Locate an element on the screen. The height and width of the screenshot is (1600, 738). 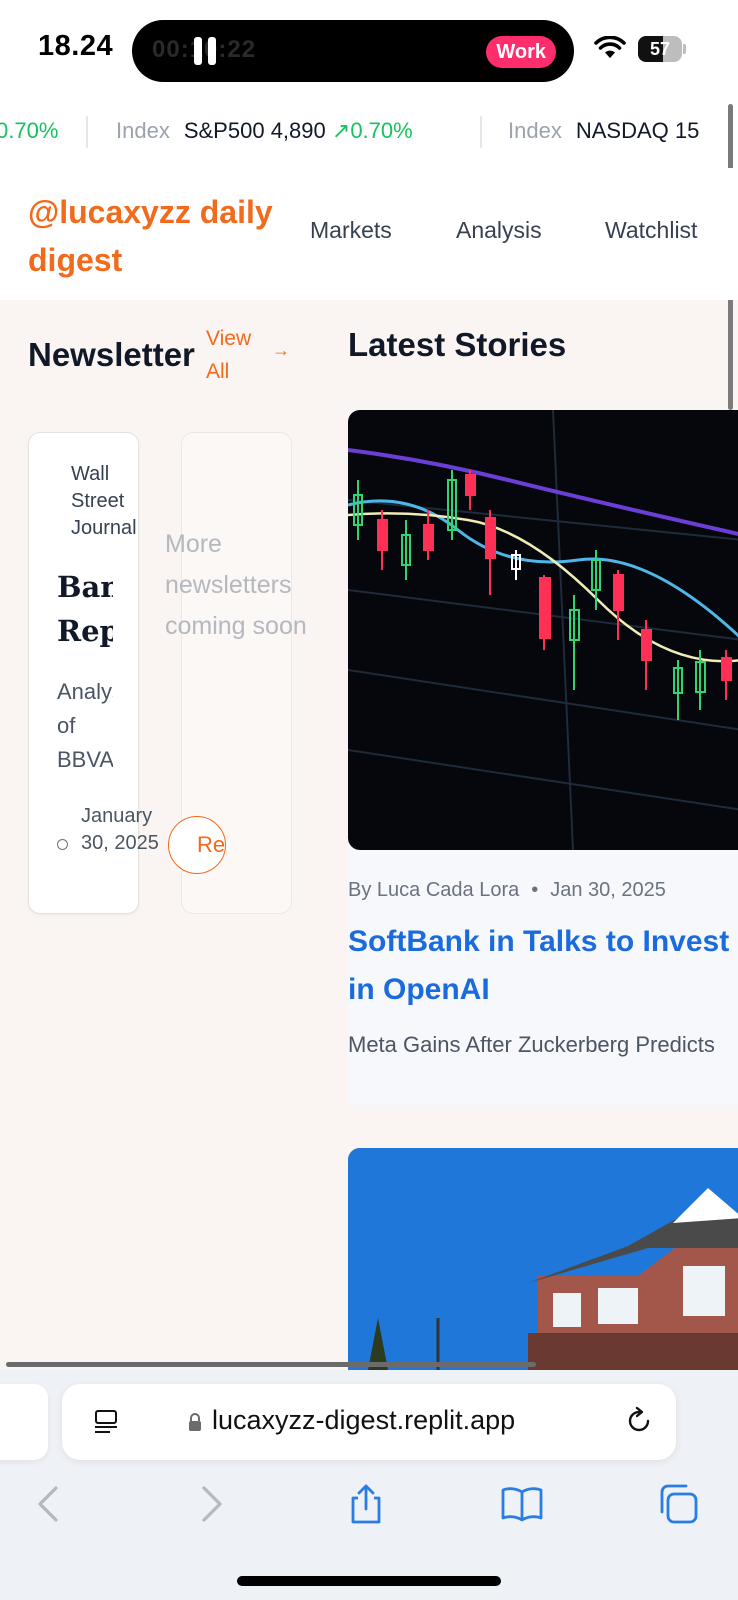
newsletter-source: Wall Street Journal is located at coordinates (104, 501).